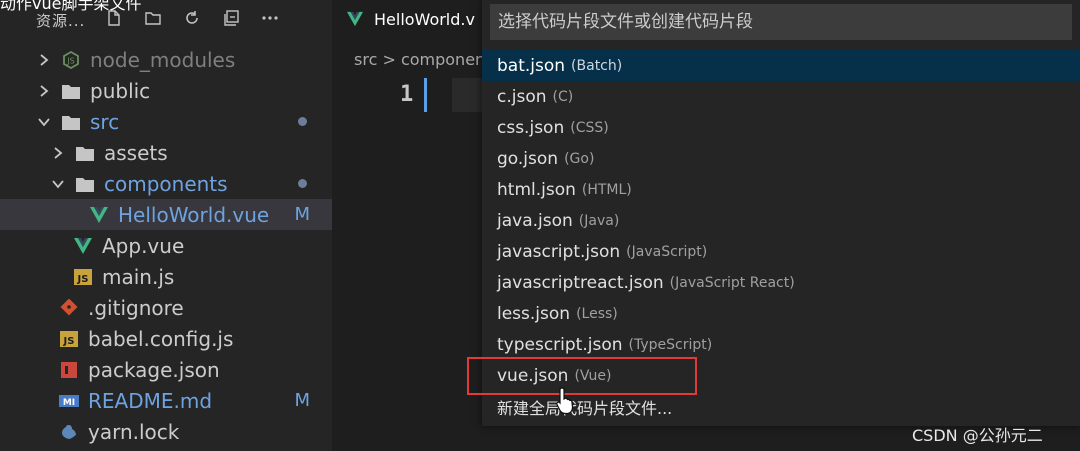  What do you see at coordinates (667, 251) in the screenshot?
I see `option-desc: (JavaScript)` at bounding box center [667, 251].